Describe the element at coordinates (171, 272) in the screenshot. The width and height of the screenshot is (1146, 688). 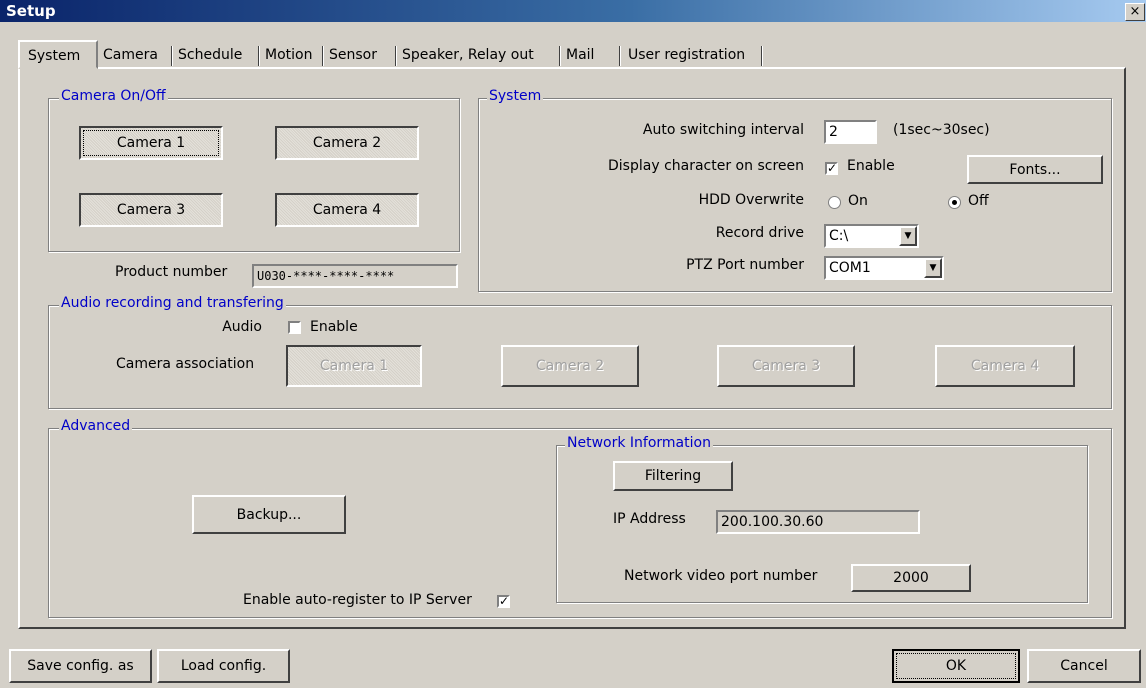
I see `product-number-label: Product number` at that location.